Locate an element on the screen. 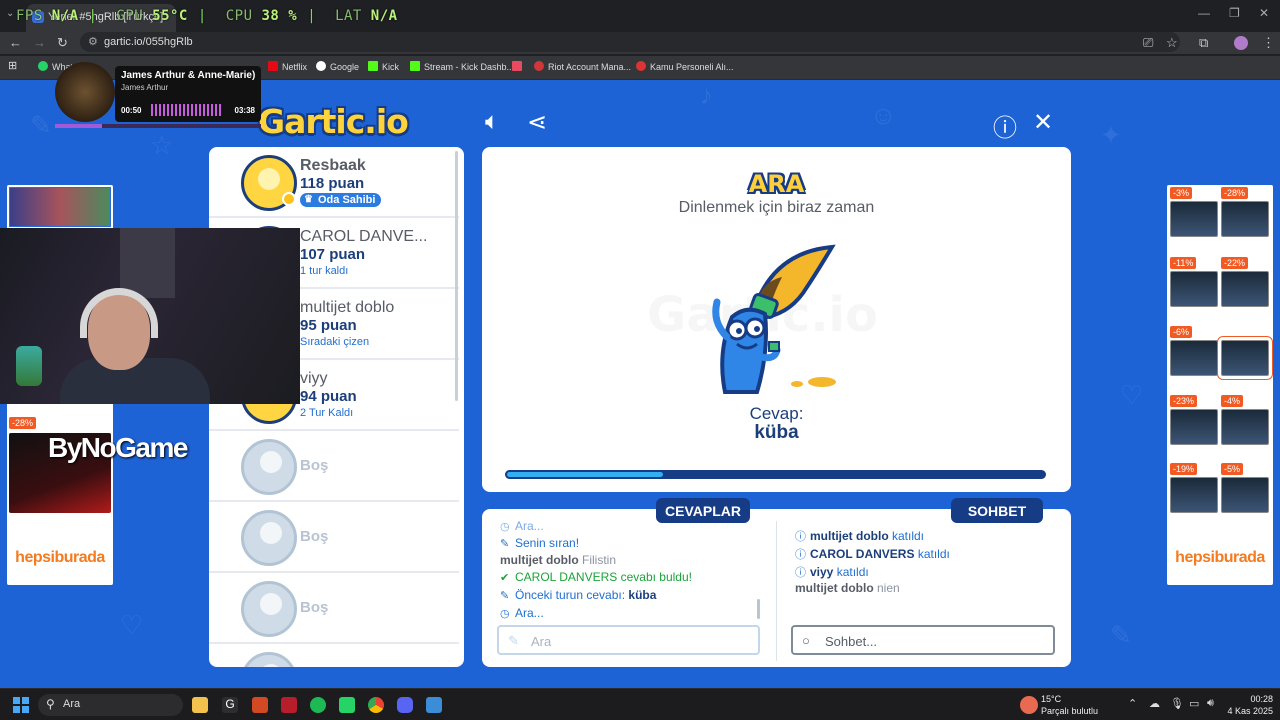 The height and width of the screenshot is (720, 1280). audio-waveform is located at coordinates (187, 110).